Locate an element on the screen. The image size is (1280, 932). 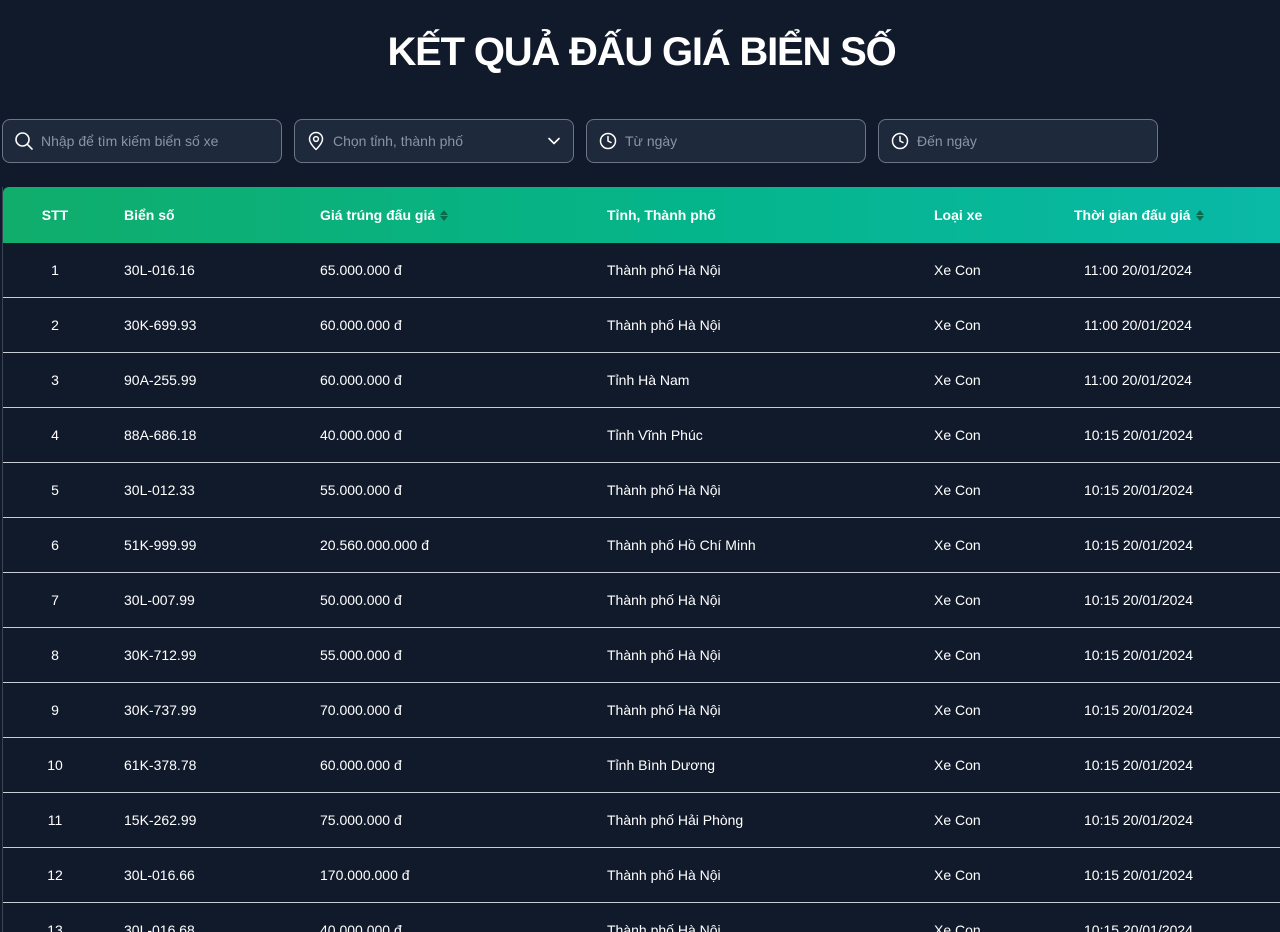
cell-stt: 5 is located at coordinates (55, 490).